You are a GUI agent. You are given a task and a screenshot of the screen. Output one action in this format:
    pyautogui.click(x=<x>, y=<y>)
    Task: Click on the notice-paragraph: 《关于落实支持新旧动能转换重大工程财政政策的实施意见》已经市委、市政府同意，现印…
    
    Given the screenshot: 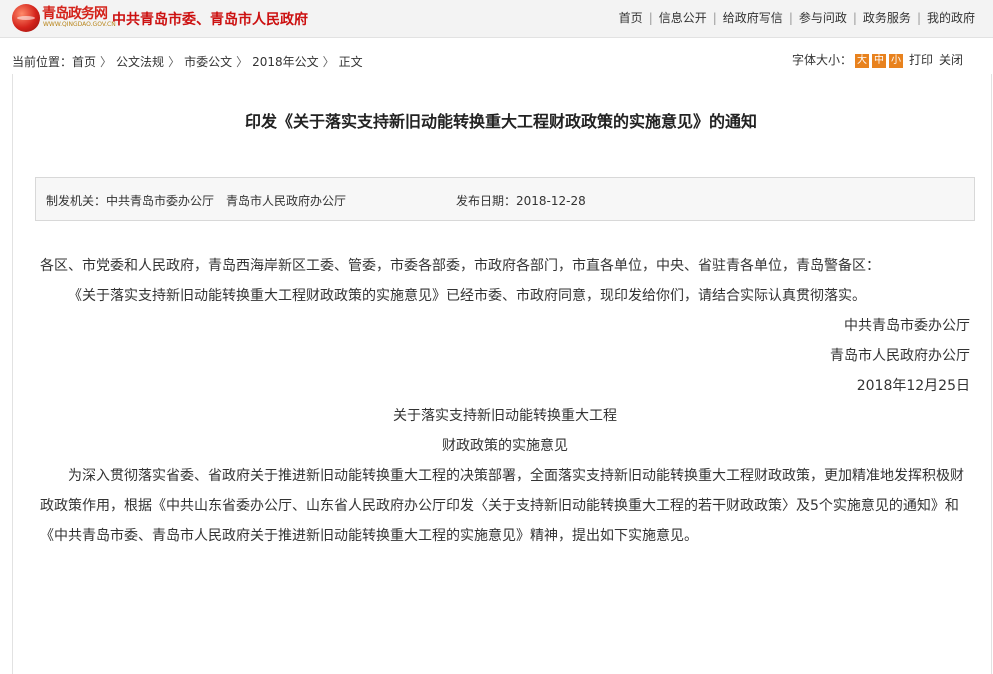 What is the action you would take?
    pyautogui.click(x=467, y=296)
    